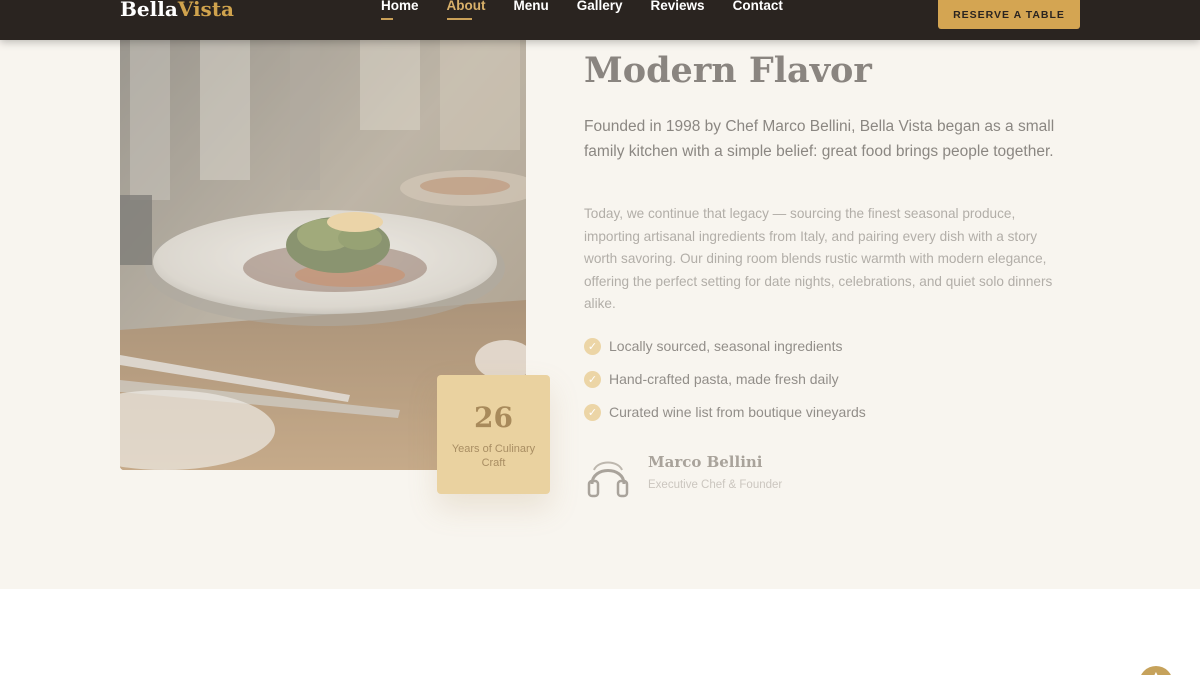  I want to click on nav-link-menu: Menu, so click(531, 6).